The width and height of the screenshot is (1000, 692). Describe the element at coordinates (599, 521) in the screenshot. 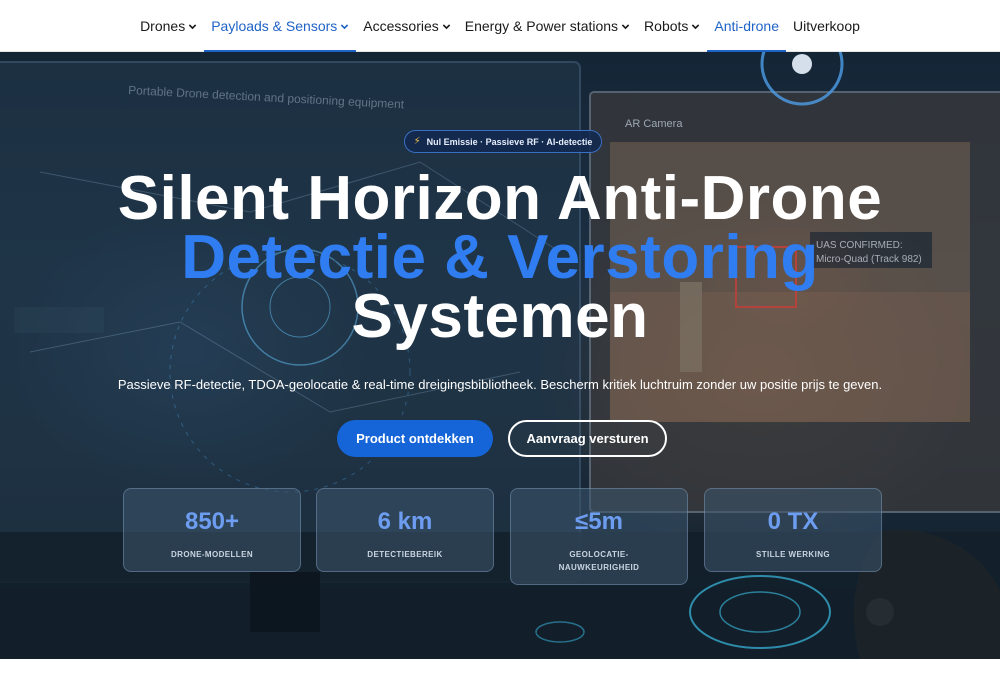

I see `stat-value: ≤5m` at that location.